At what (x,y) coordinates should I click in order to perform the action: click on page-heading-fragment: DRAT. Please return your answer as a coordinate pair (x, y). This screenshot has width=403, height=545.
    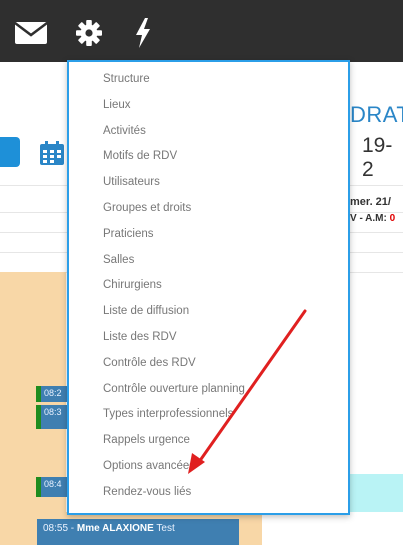
    Looking at the image, I should click on (376, 114).